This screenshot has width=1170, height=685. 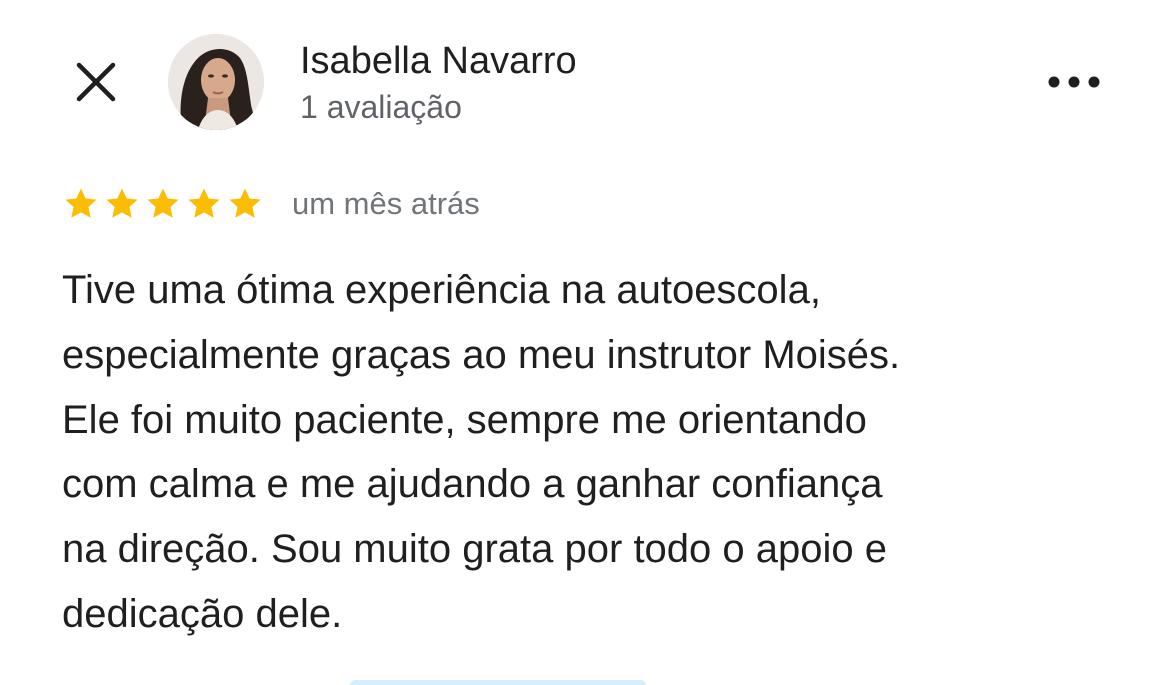 What do you see at coordinates (438, 61) in the screenshot?
I see `reviewer-name: Isabella Navarro` at bounding box center [438, 61].